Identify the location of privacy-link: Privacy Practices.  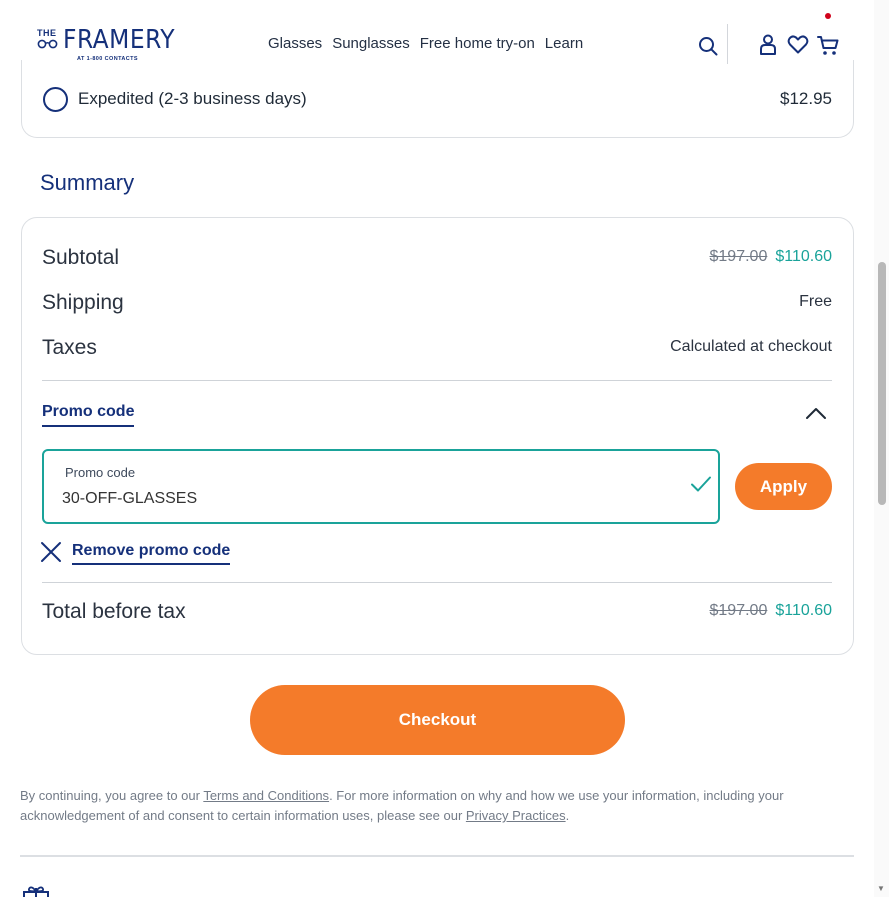
(516, 815).